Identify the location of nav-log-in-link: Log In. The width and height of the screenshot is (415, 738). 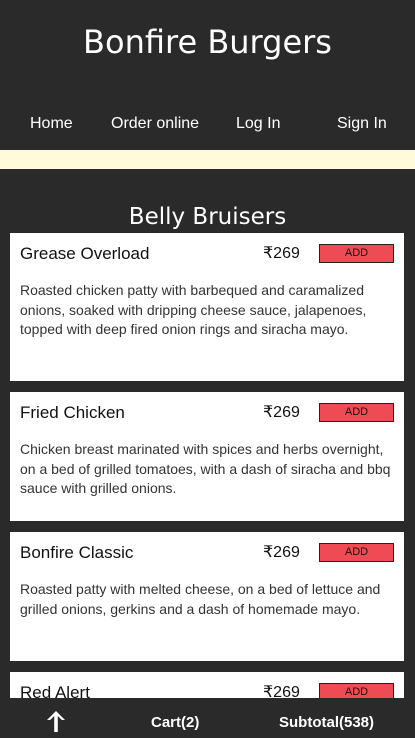
(258, 124).